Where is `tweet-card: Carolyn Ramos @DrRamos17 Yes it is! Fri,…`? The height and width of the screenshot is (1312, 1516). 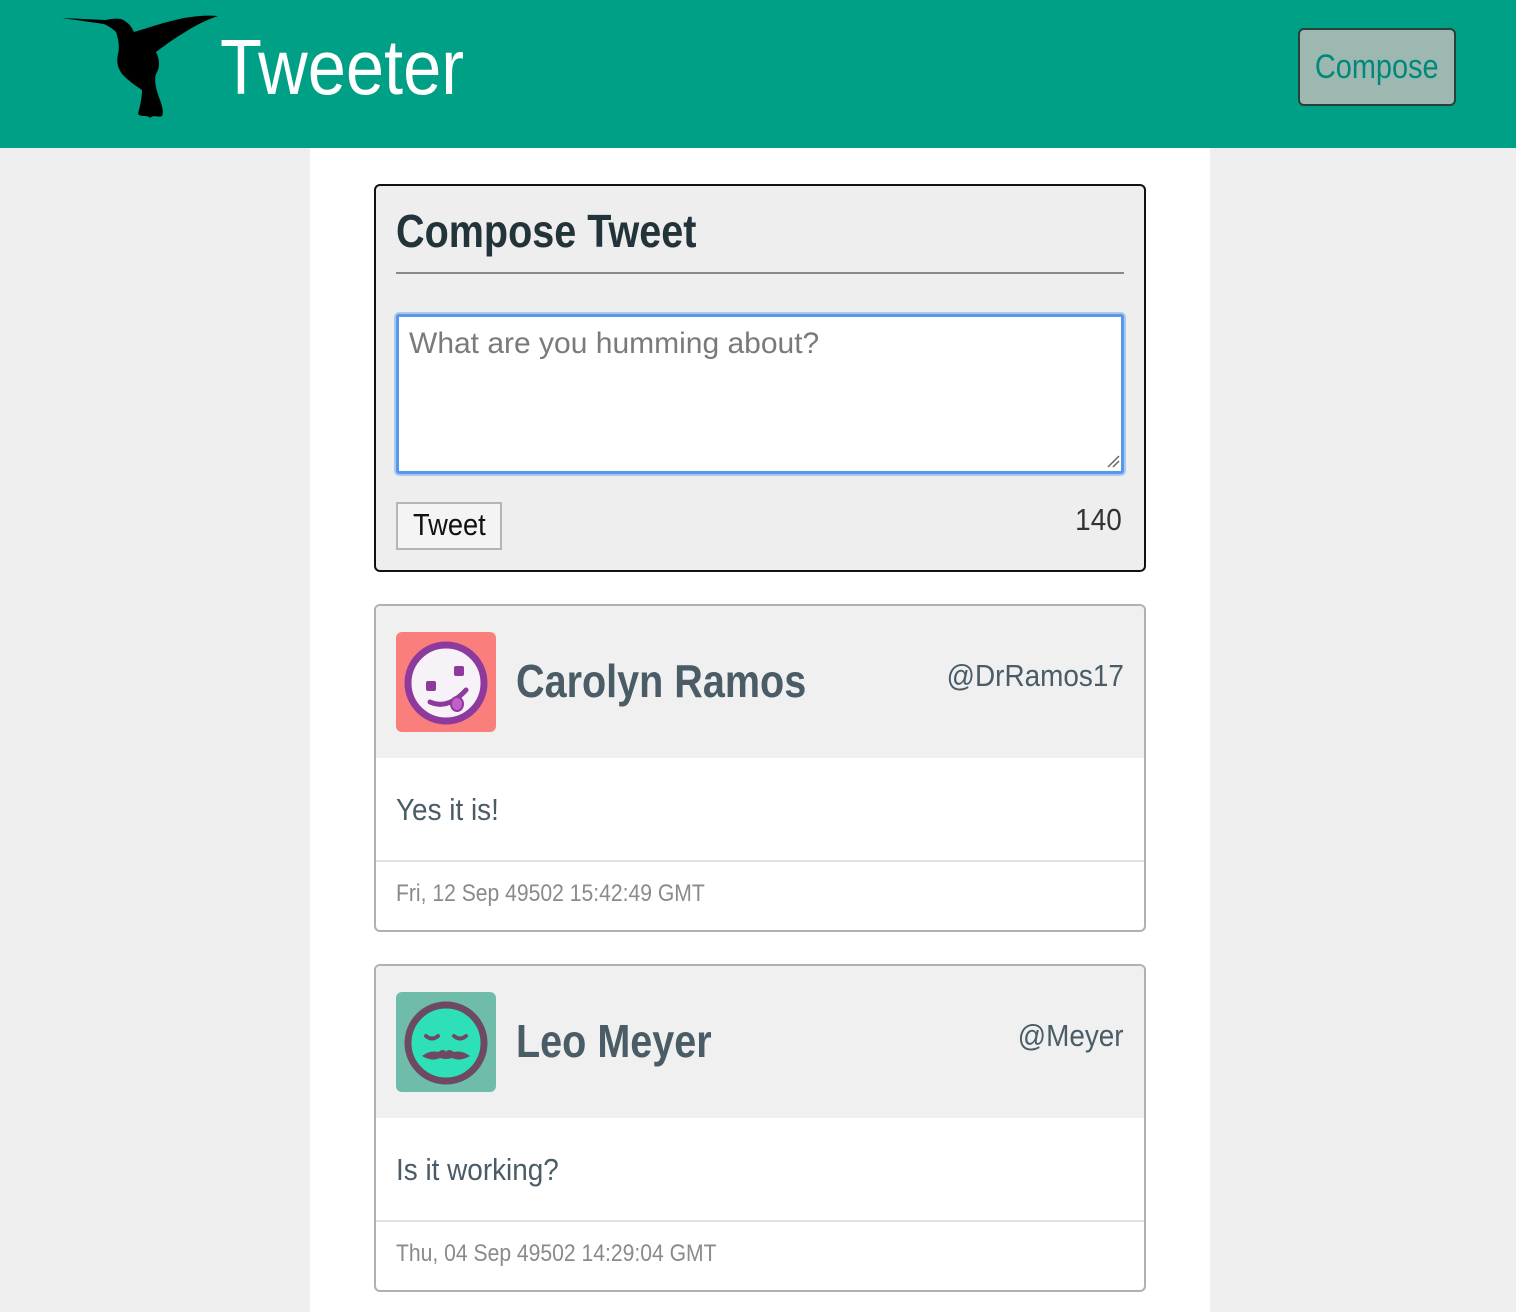 tweet-card: Carolyn Ramos @DrRamos17 Yes it is! Fri,… is located at coordinates (760, 768).